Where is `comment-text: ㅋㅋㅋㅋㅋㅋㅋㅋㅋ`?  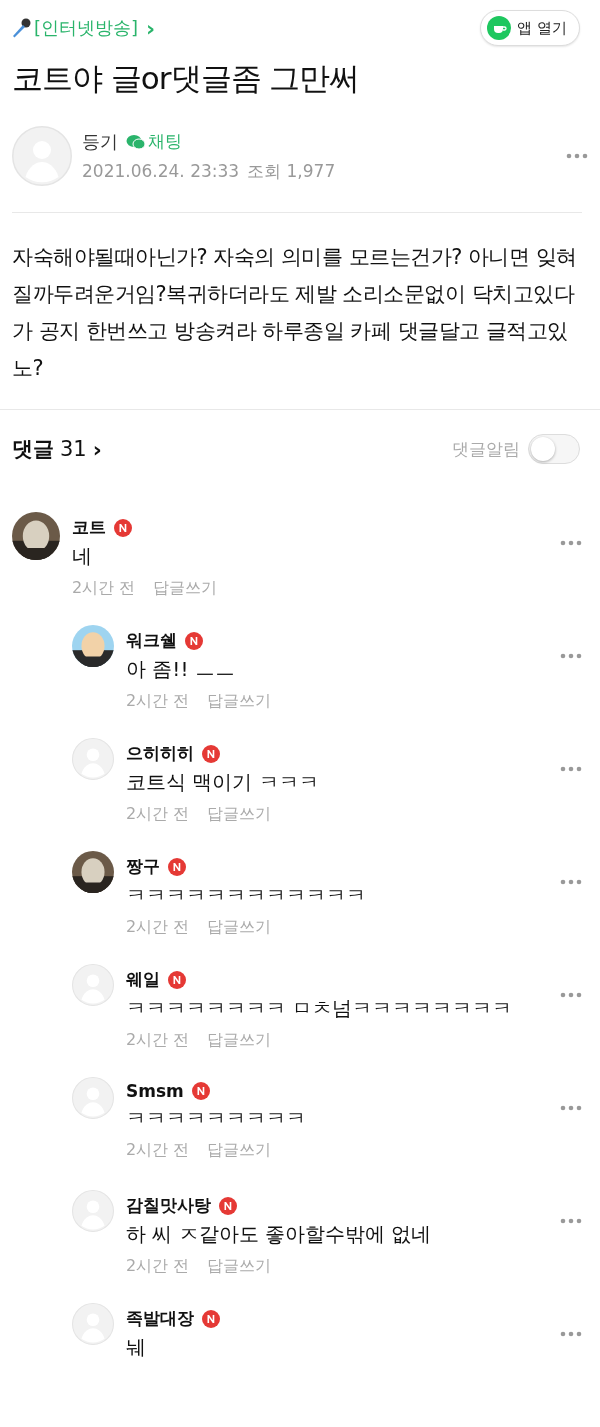
comment-text: ㅋㅋㅋㅋㅋㅋㅋㅋㅋ is located at coordinates (216, 1118).